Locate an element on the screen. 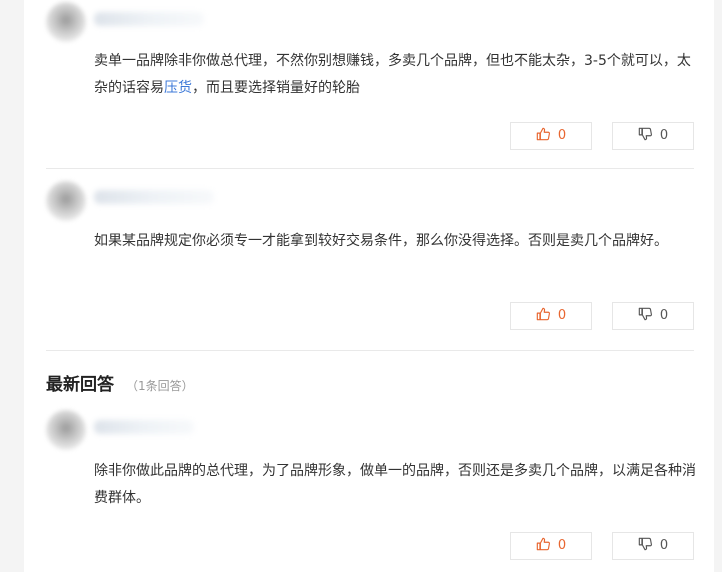  answer-text-part: ，而且要选择销量好的轮胎 is located at coordinates (276, 88).